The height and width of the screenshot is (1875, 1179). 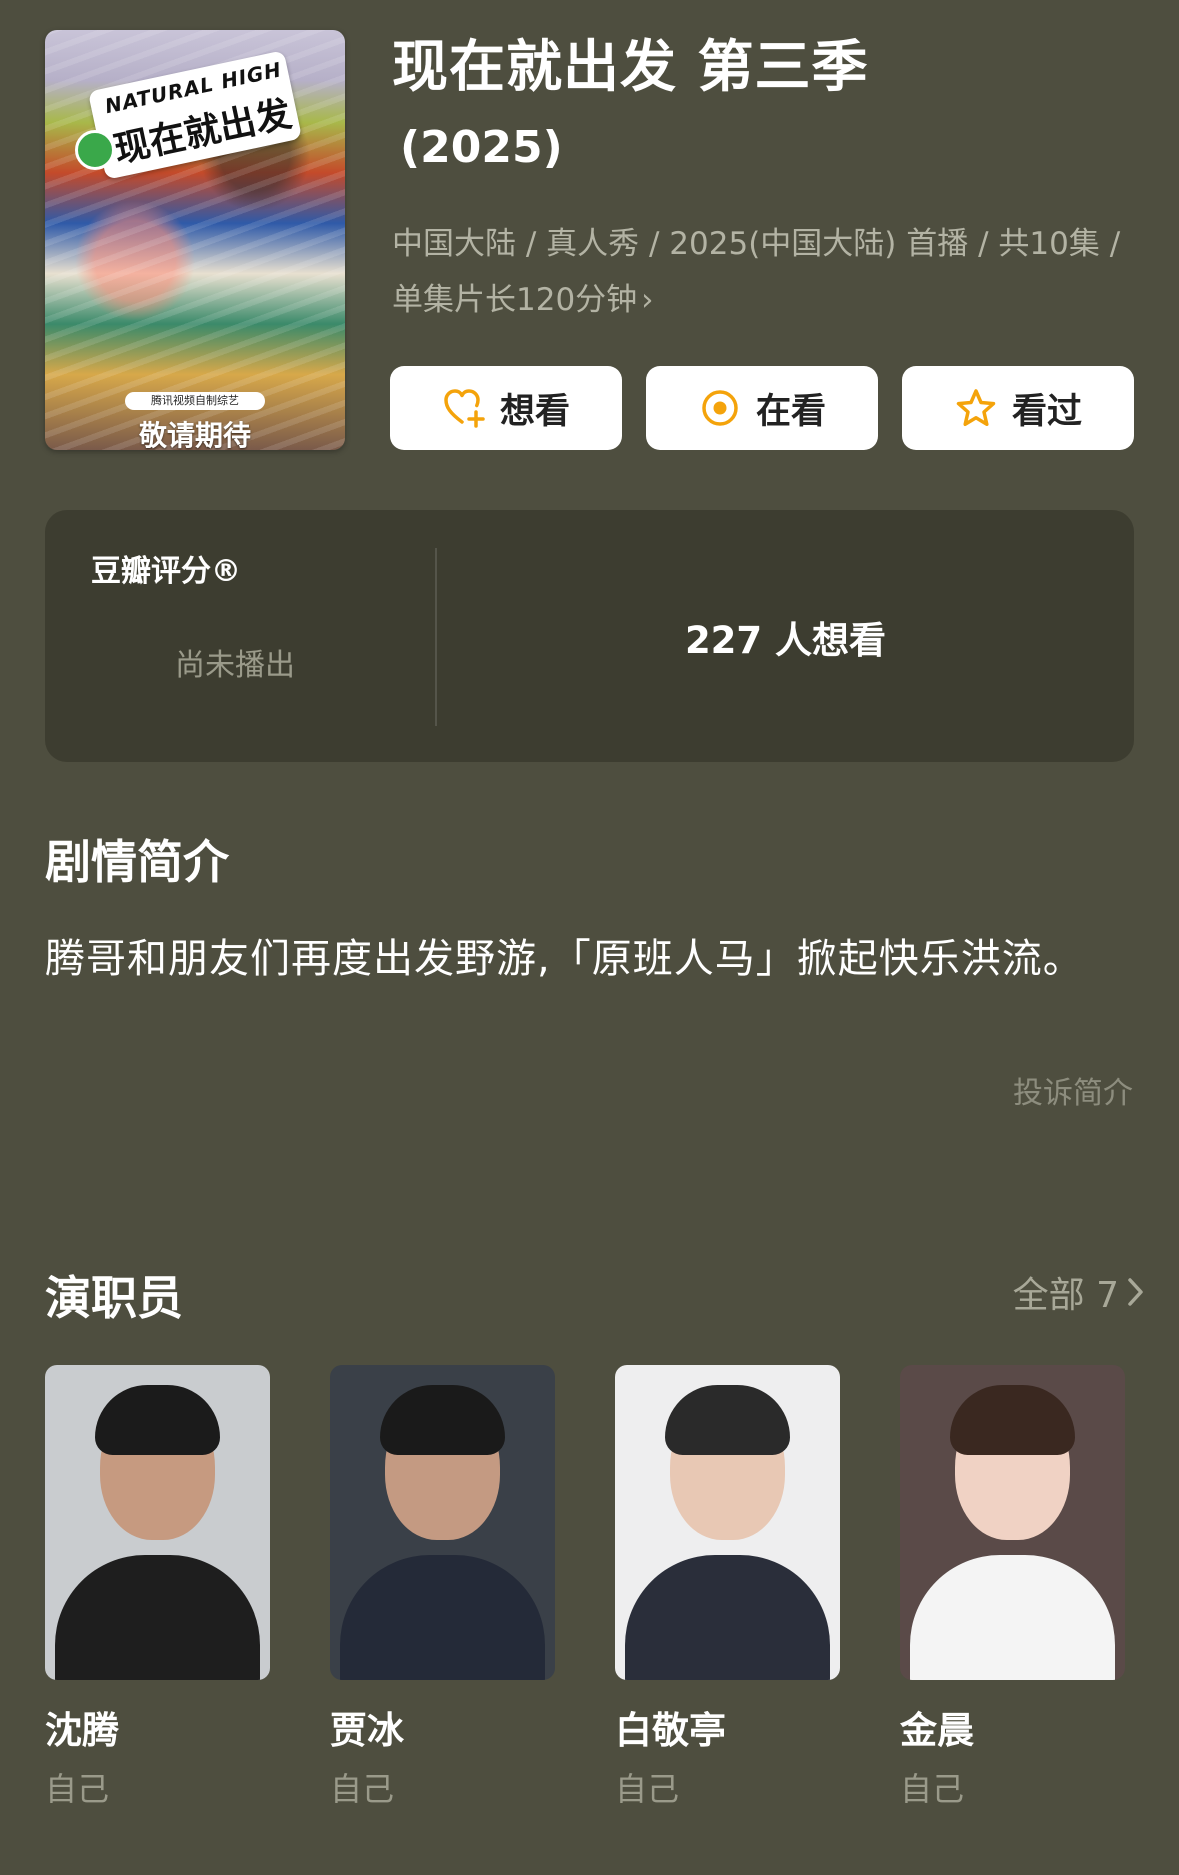 I want to click on page-title: 现在就出发 第三季, so click(x=630, y=67).